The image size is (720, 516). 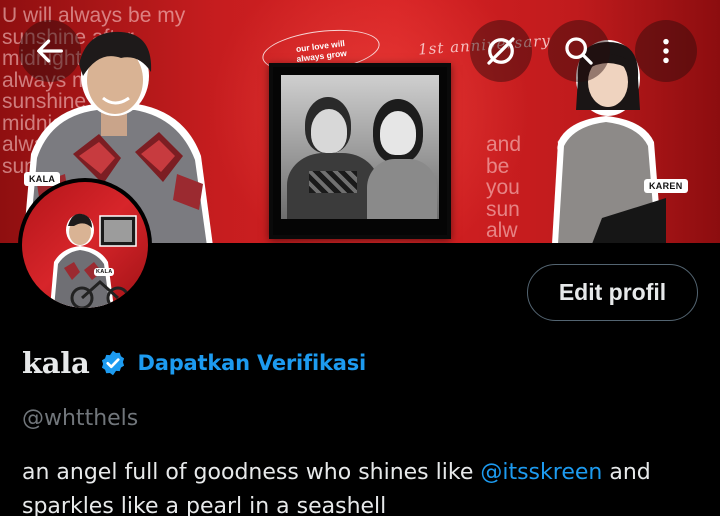 I want to click on more-button, so click(x=666, y=51).